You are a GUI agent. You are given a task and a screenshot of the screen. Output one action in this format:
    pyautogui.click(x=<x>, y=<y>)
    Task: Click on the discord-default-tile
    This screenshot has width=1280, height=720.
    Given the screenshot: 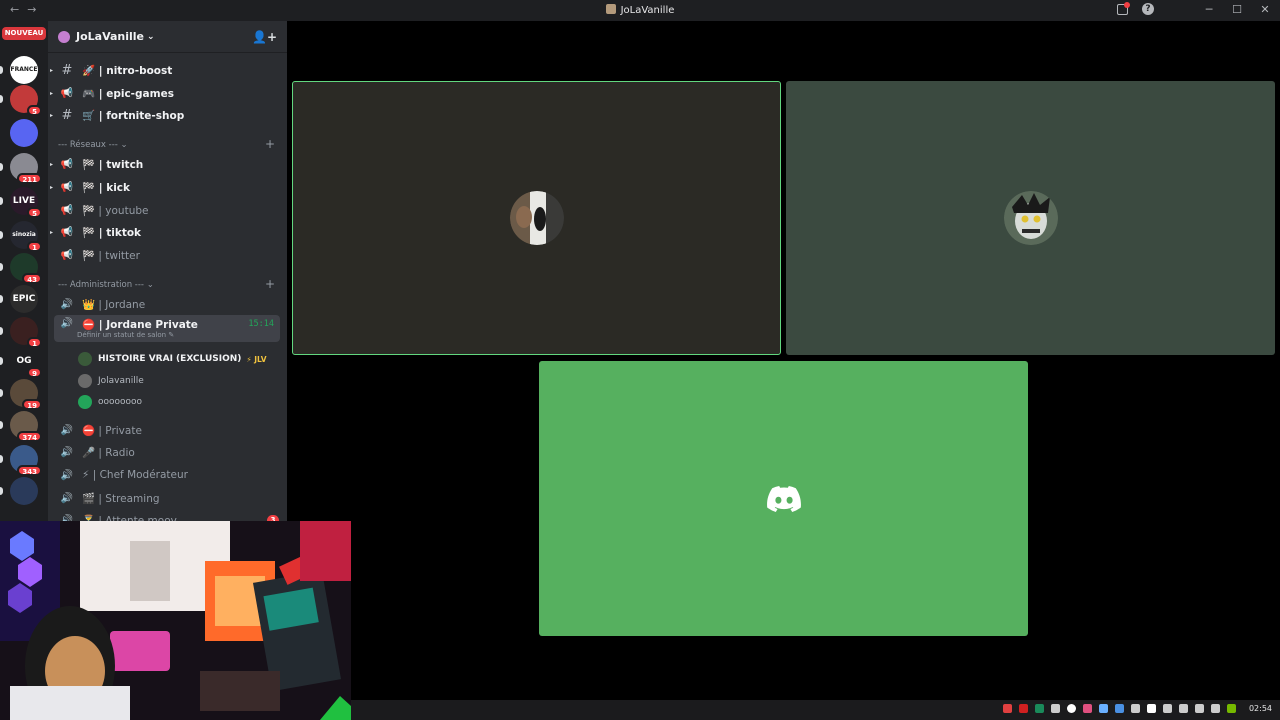 What is the action you would take?
    pyautogui.click(x=783, y=498)
    